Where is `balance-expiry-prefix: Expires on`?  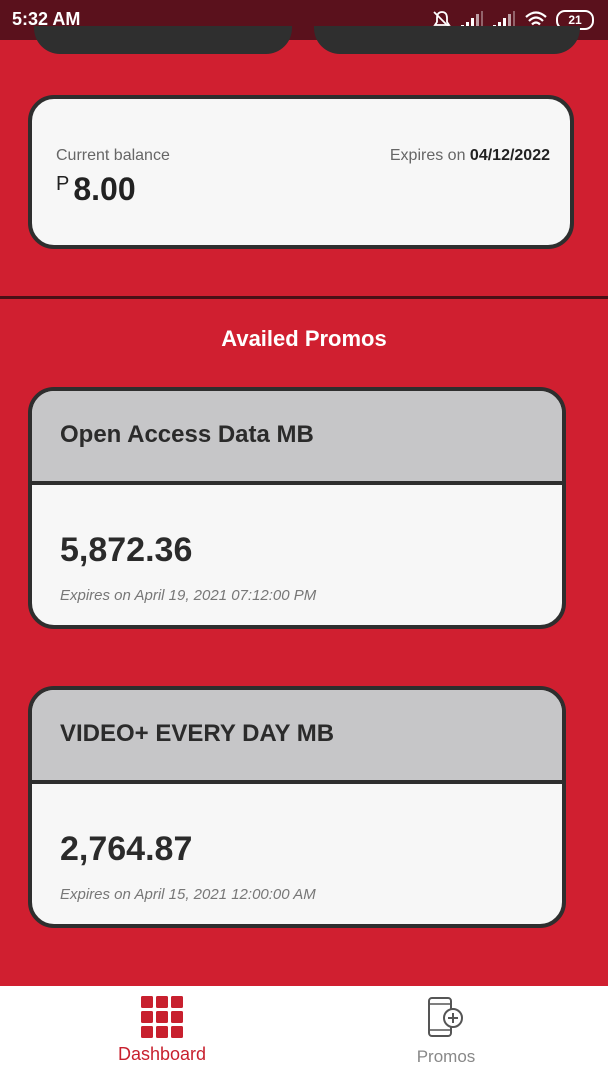
balance-expiry-prefix: Expires on is located at coordinates (427, 155).